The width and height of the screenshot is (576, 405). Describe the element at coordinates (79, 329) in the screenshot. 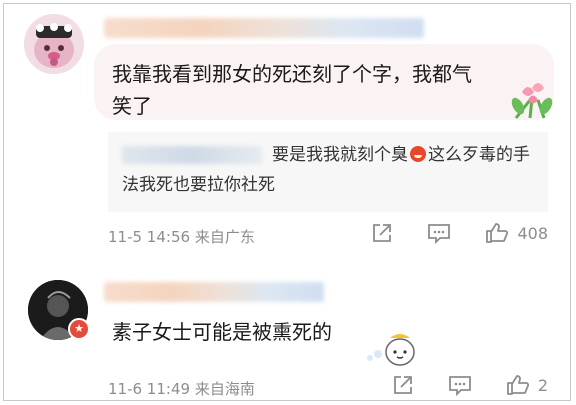

I see `verified-badge-icon: ★` at that location.